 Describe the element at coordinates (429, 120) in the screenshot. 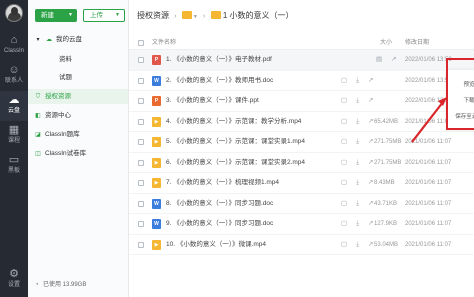

I see `annotation-arrow` at that location.